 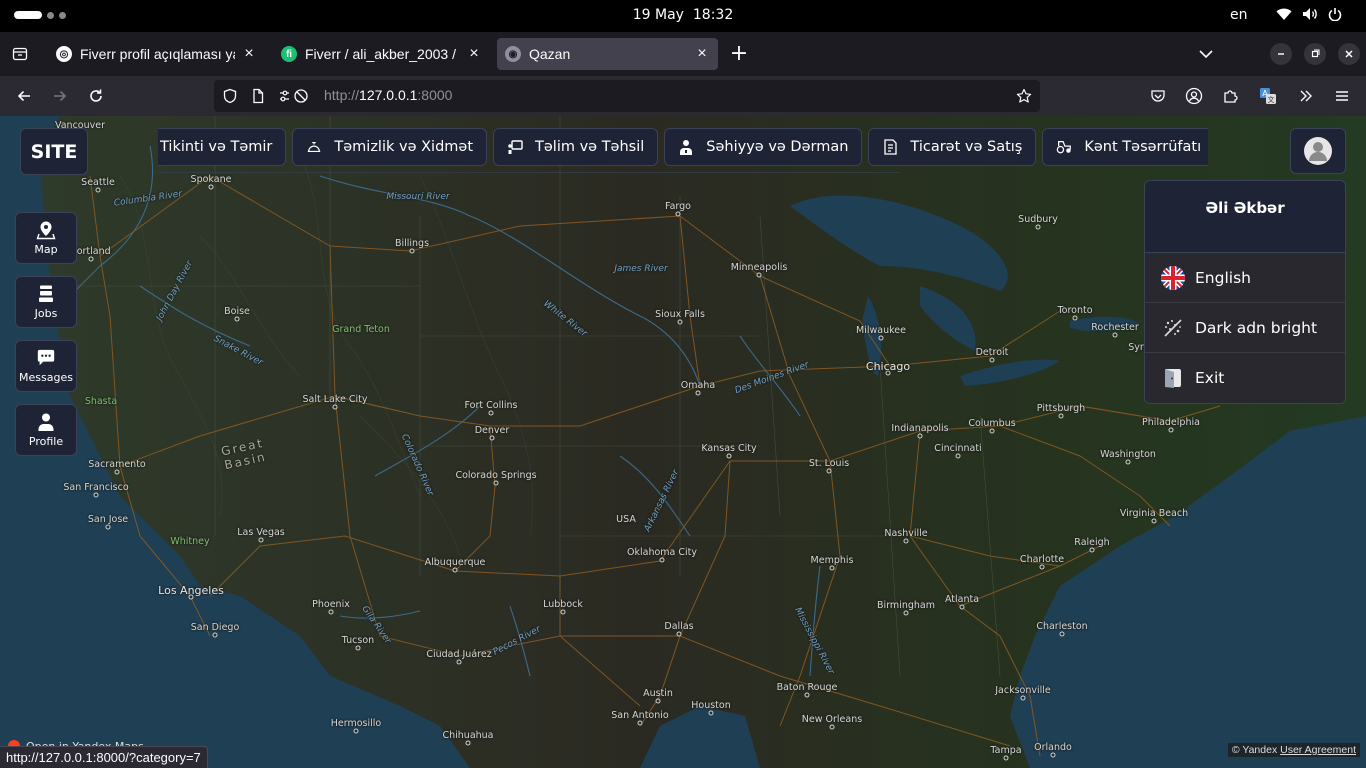 I want to click on url-text: http://127.0.0.1:8000, so click(x=388, y=95).